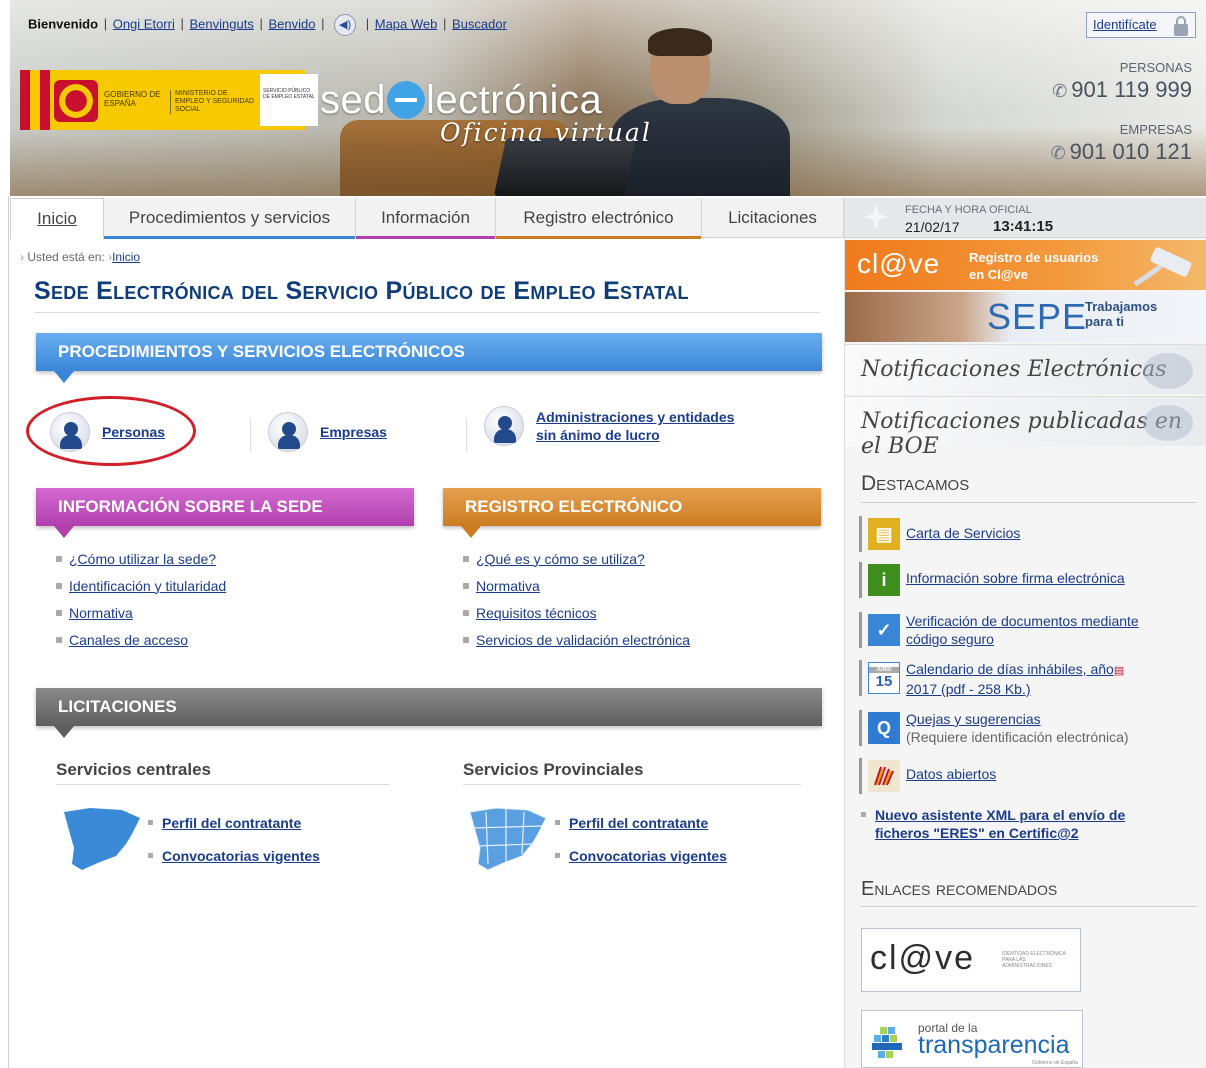 The height and width of the screenshot is (1068, 1206). I want to click on mosaic-icon, so click(887, 1042).